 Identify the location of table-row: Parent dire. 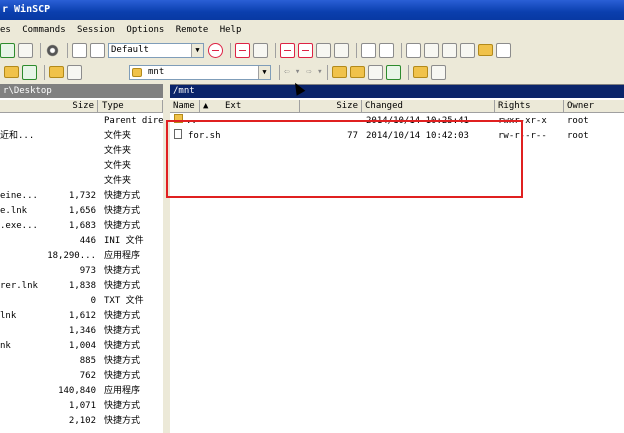
(81, 121).